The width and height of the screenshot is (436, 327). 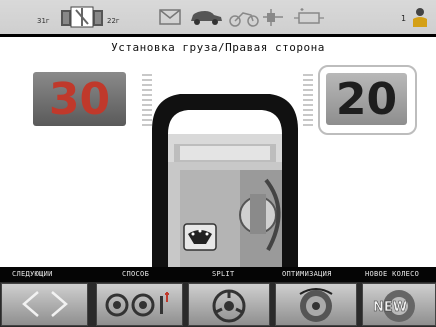 I want to click on left-right-arrows-icon, so click(x=45, y=304).